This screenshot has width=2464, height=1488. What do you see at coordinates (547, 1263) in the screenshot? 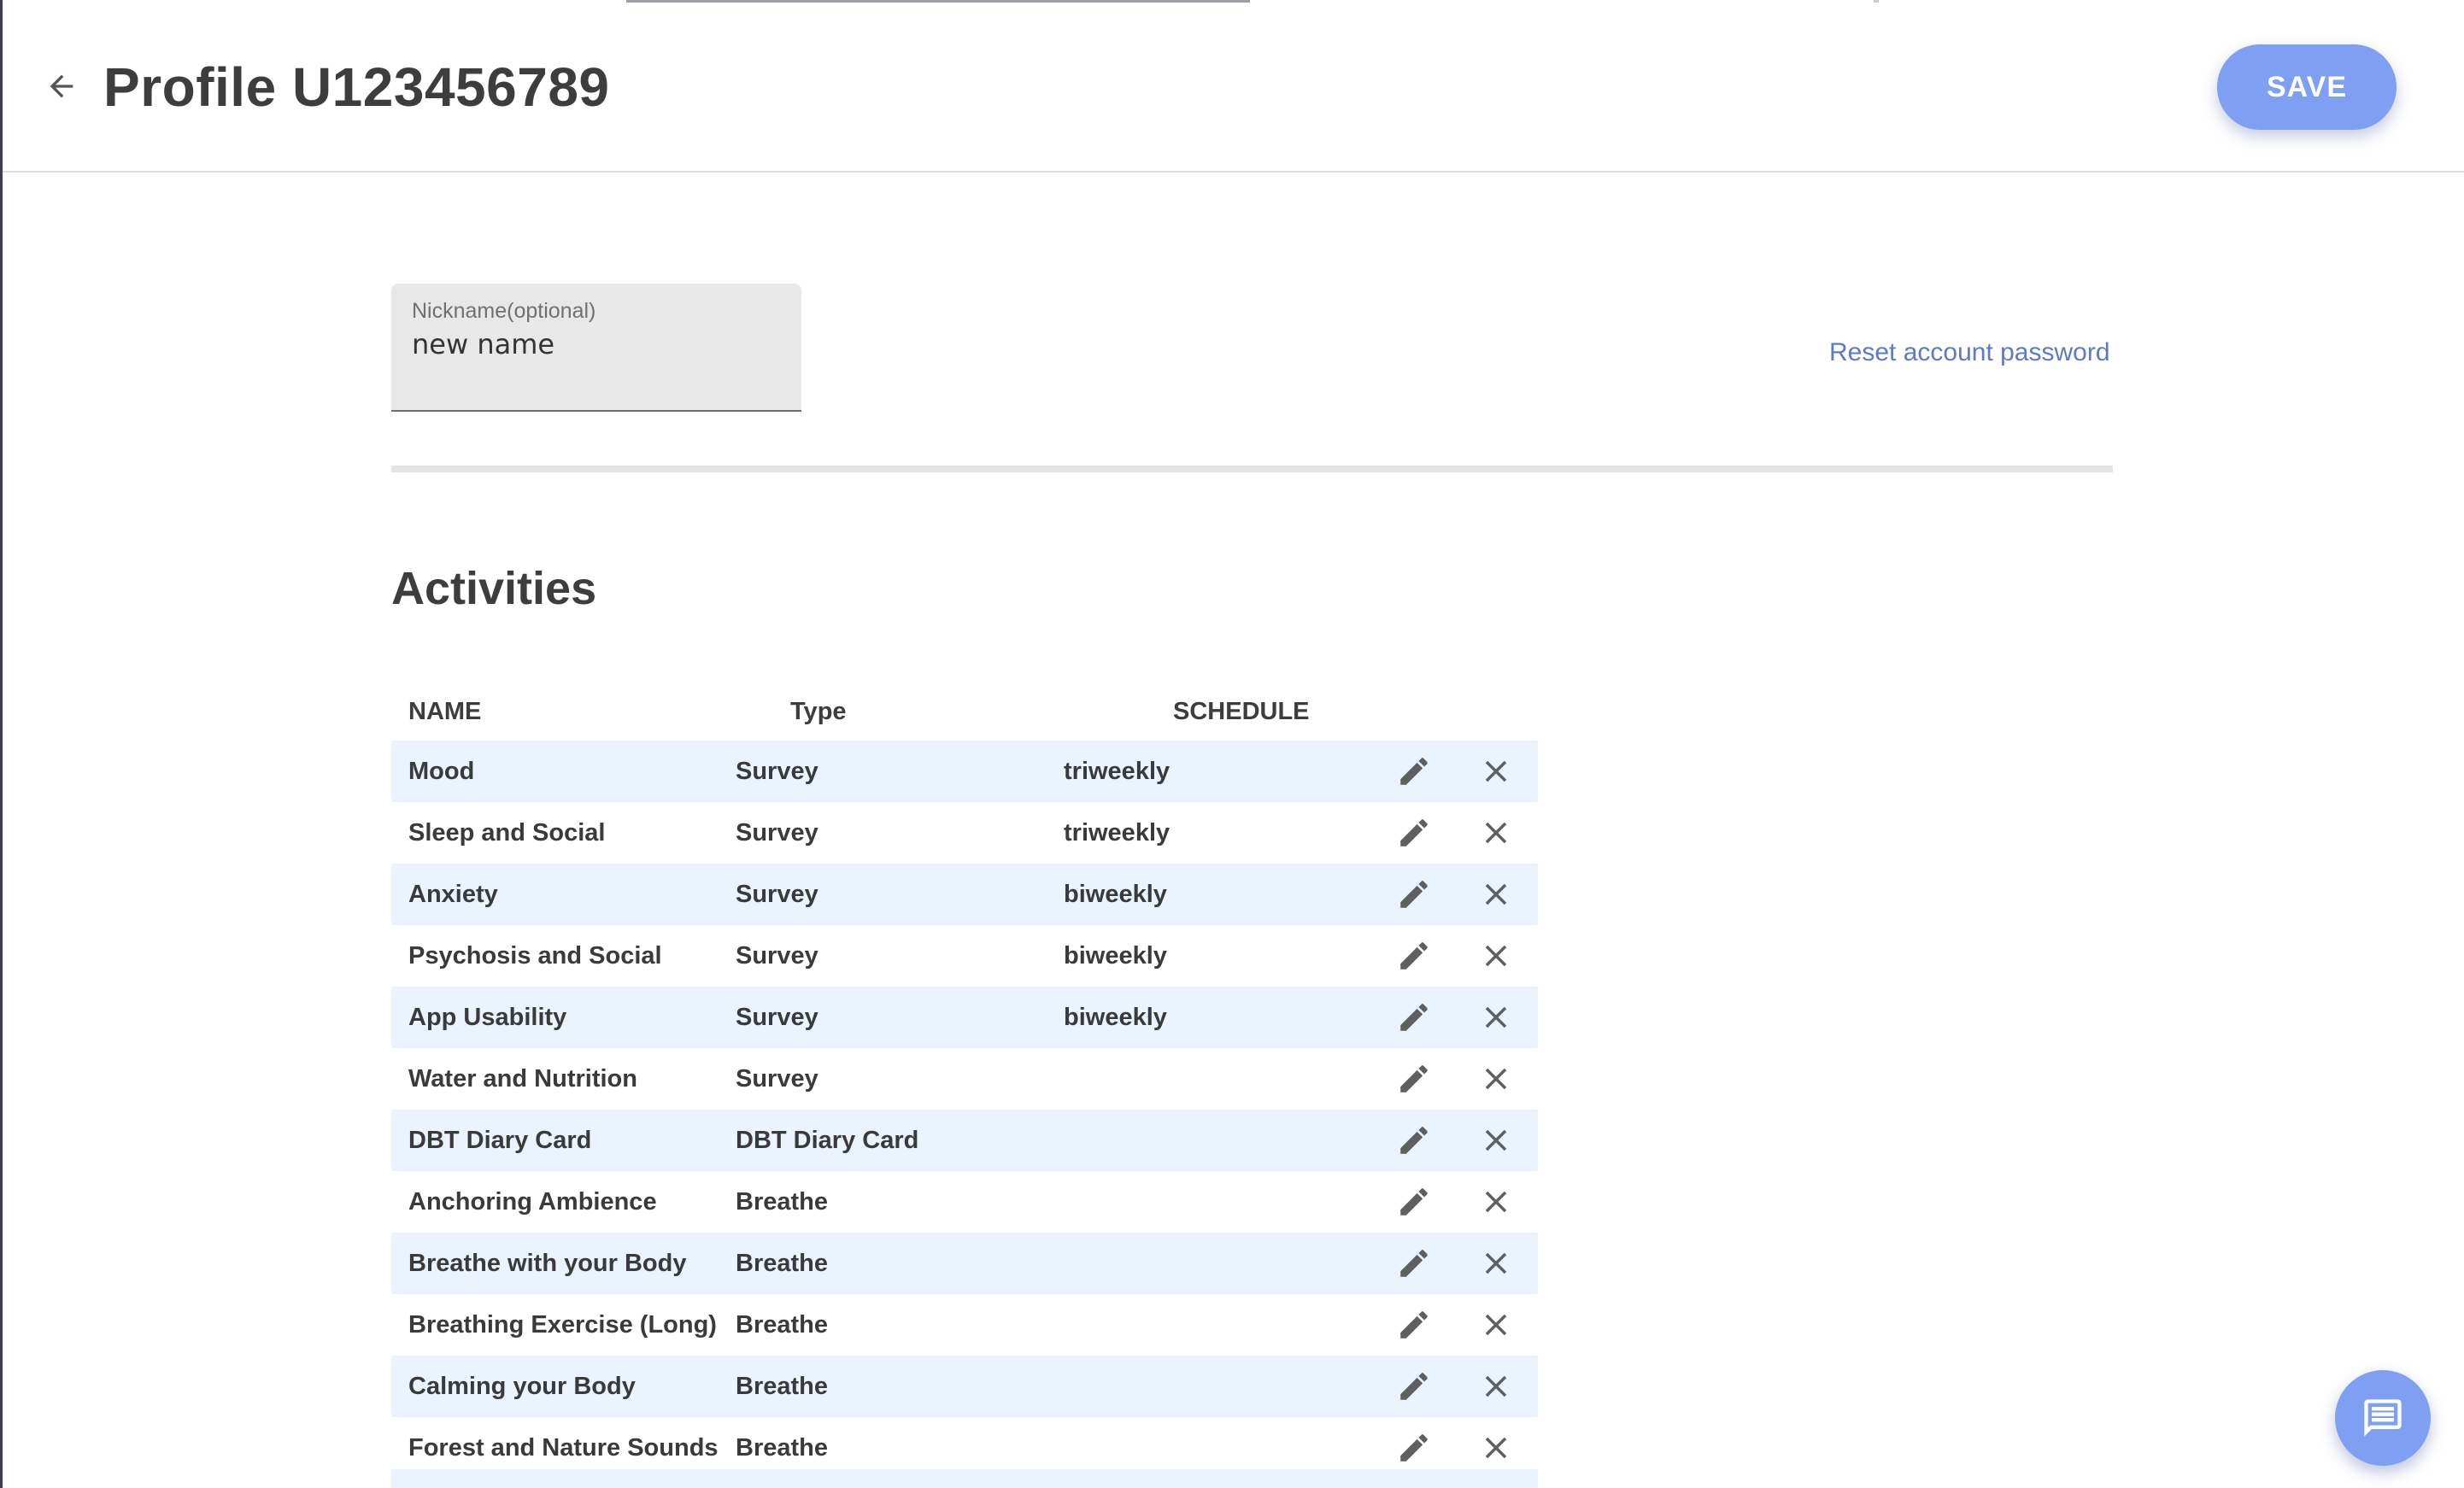
I see `row-name: Breathe with your Body` at bounding box center [547, 1263].